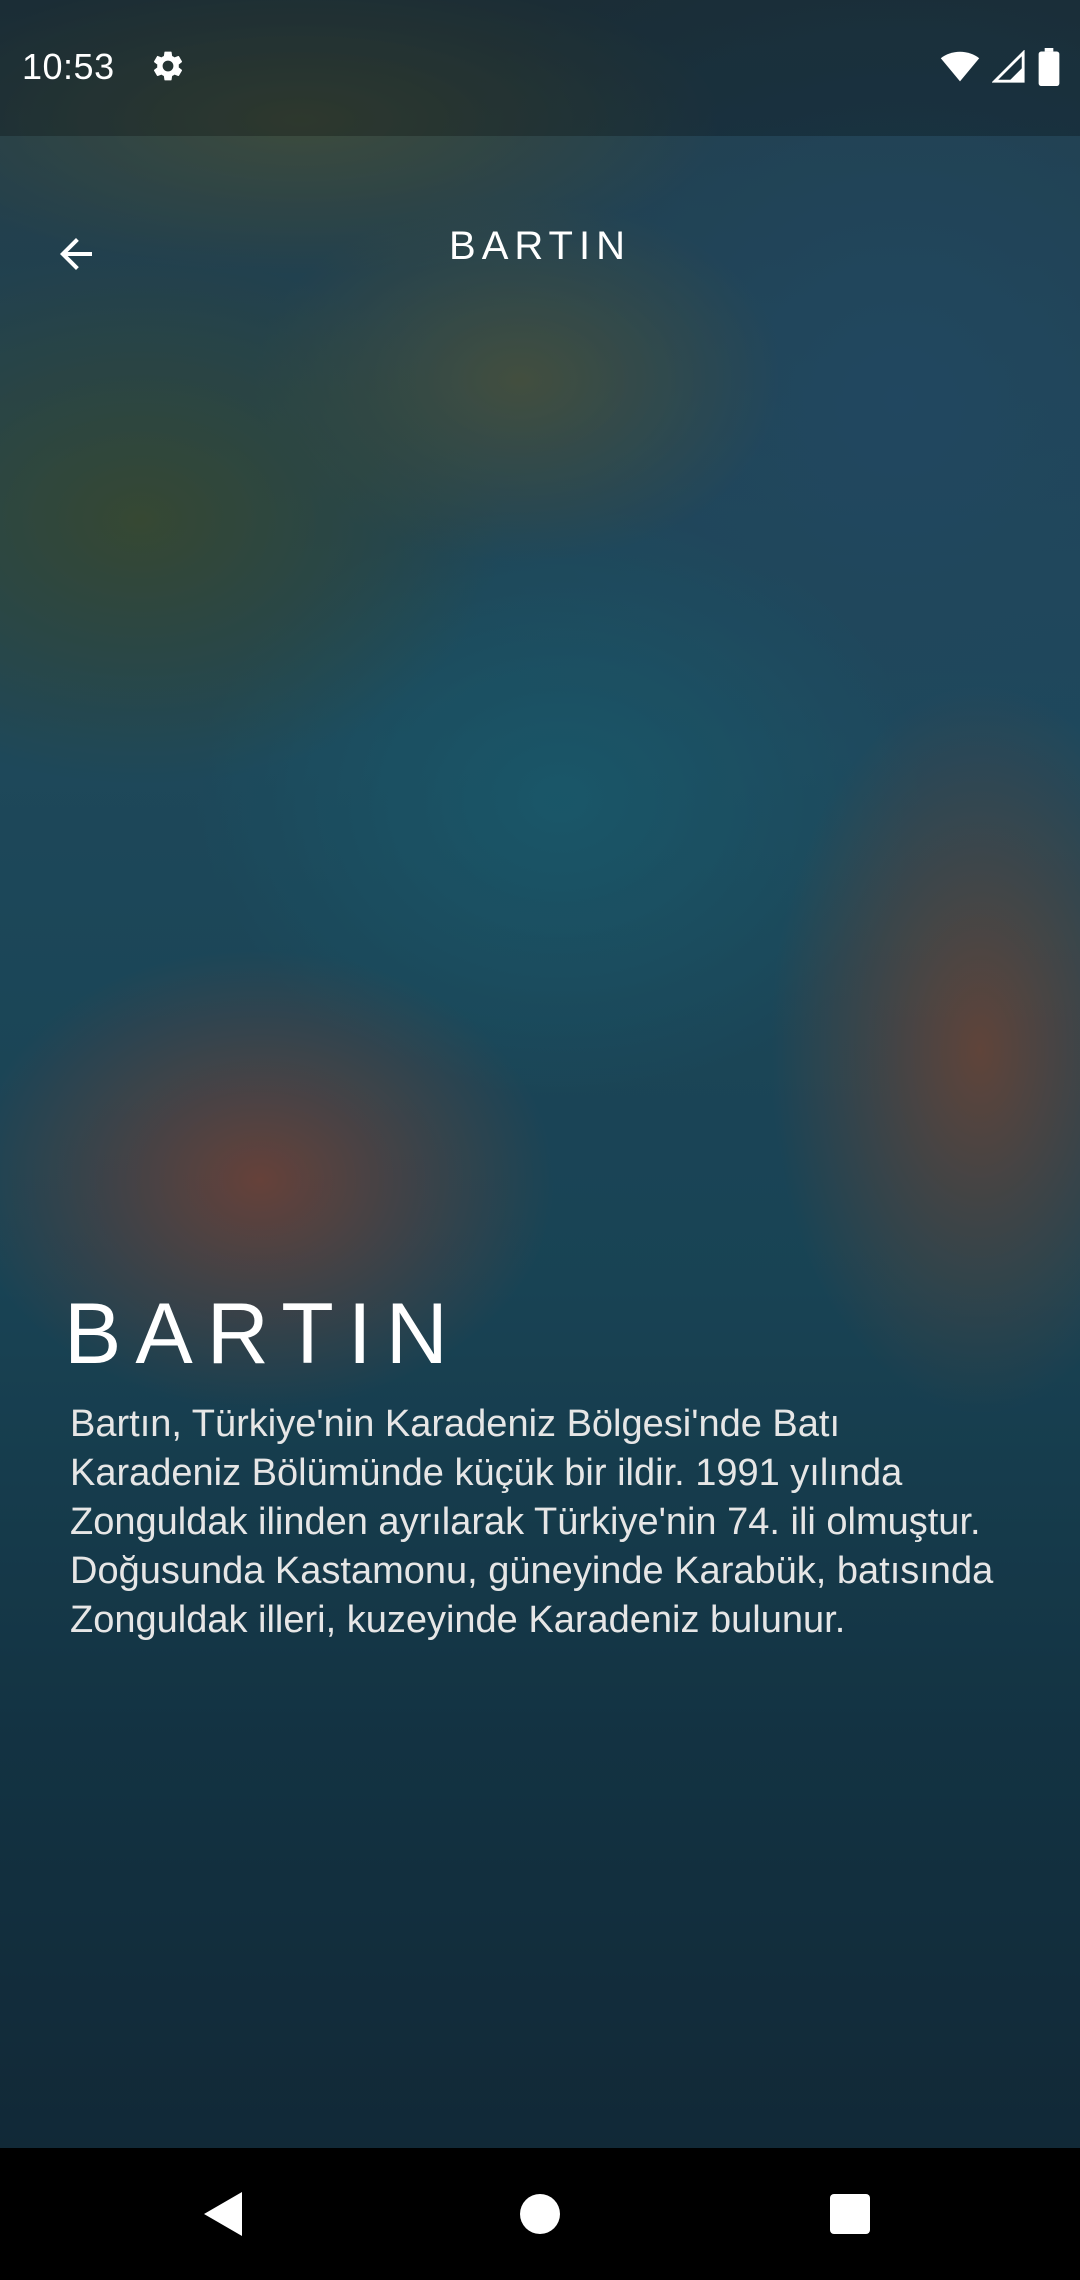 The width and height of the screenshot is (1080, 2280). I want to click on recents-square-icon, so click(850, 2216).